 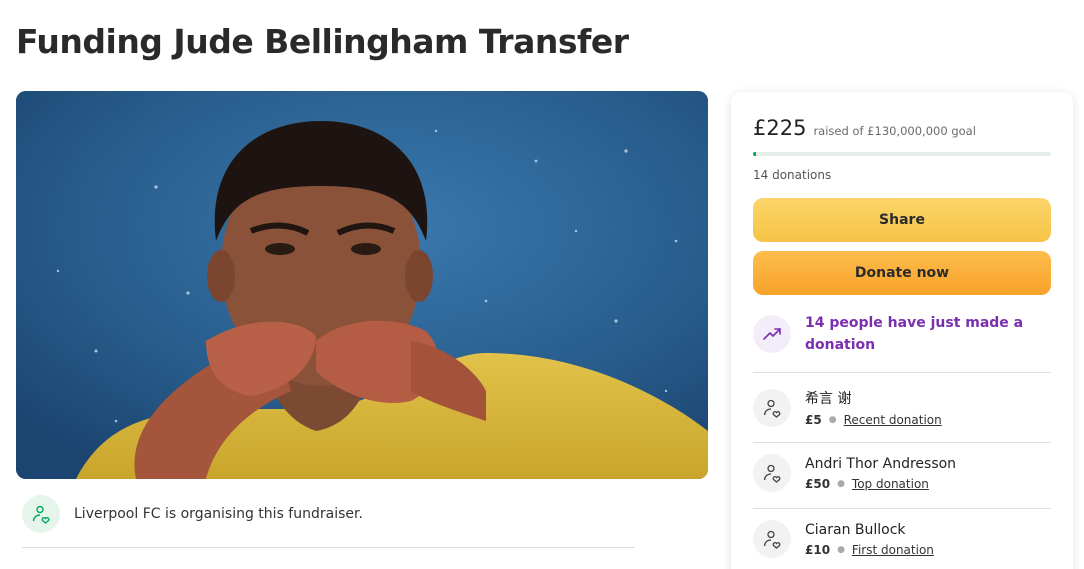 I want to click on progress-bar, so click(x=902, y=154).